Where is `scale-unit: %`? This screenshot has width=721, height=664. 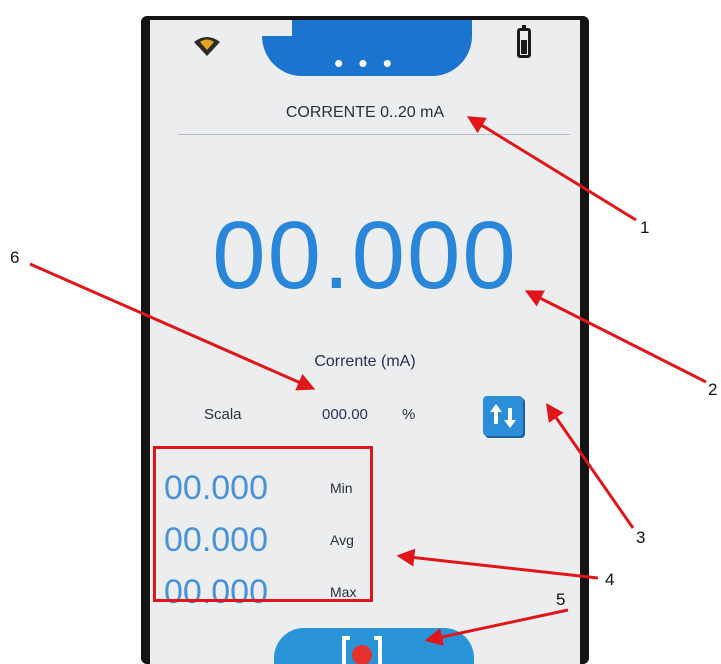
scale-unit: % is located at coordinates (409, 414).